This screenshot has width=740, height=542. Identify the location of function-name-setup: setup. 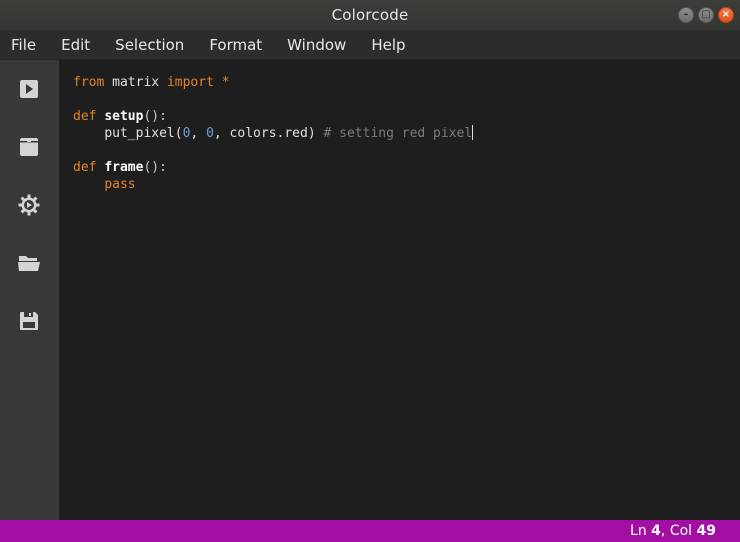
(124, 116).